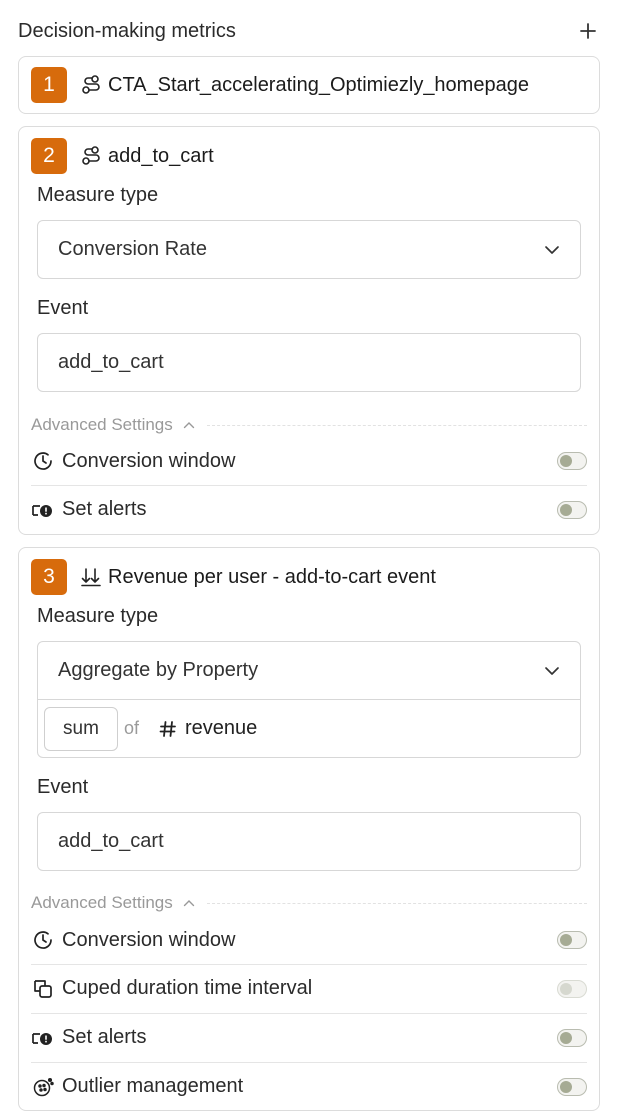  Describe the element at coordinates (43, 1087) in the screenshot. I see `outlier-icon` at that location.